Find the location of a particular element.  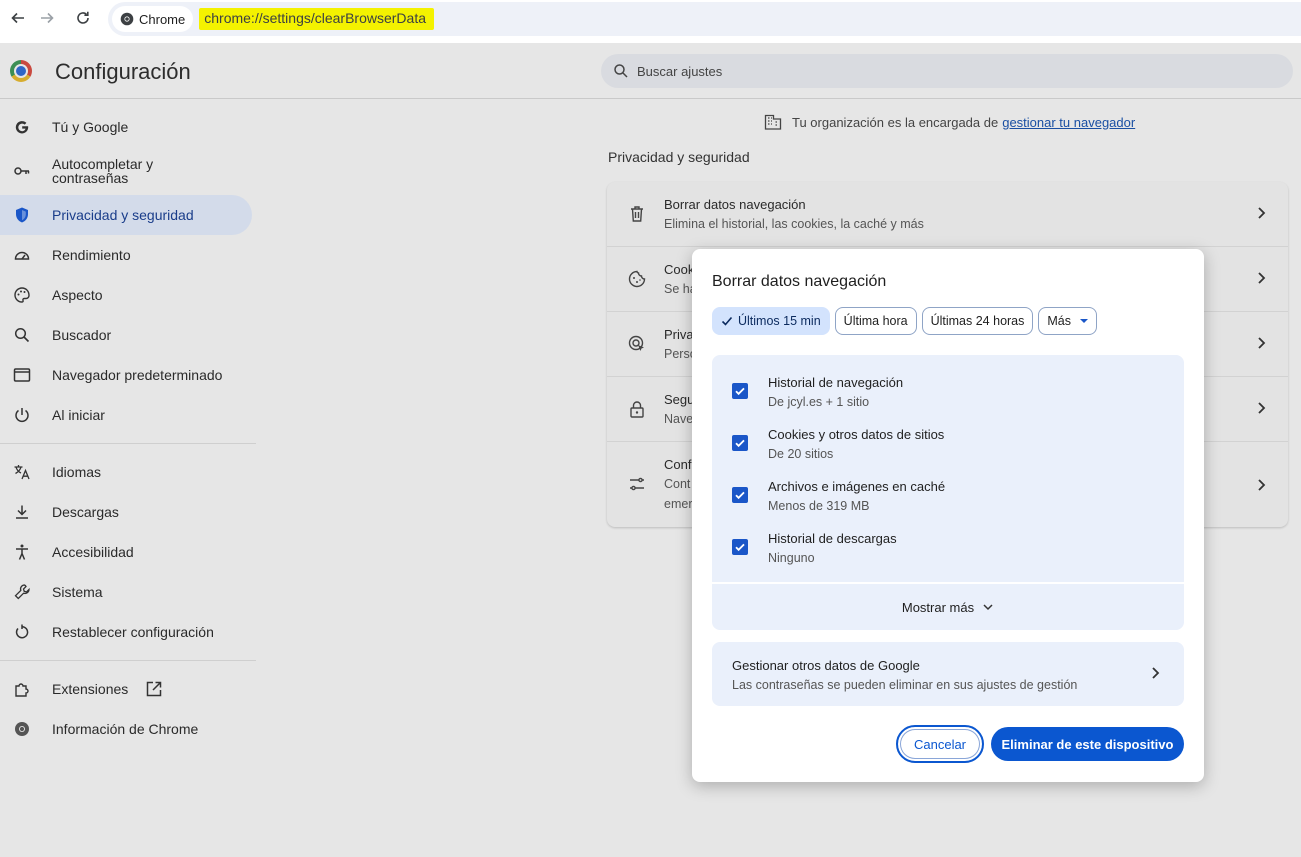

search-settings-input: Buscar ajustes is located at coordinates (947, 71).